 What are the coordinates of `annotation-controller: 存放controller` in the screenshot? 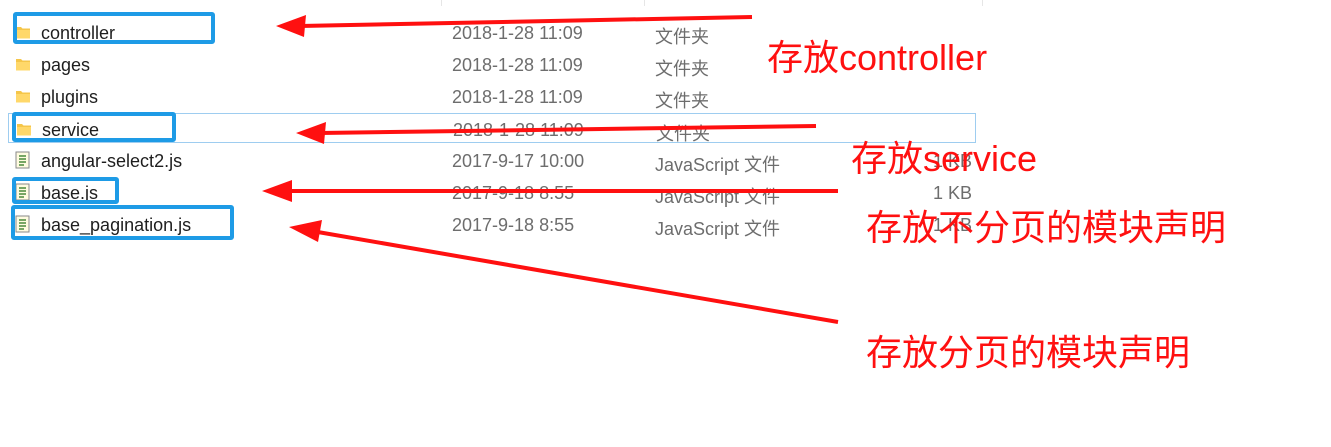 It's located at (877, 57).